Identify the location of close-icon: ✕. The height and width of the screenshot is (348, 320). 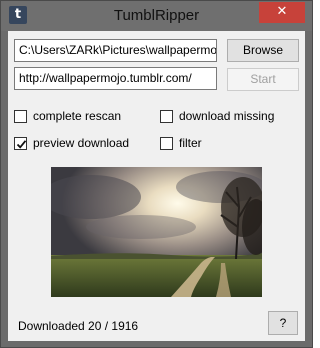
(282, 11).